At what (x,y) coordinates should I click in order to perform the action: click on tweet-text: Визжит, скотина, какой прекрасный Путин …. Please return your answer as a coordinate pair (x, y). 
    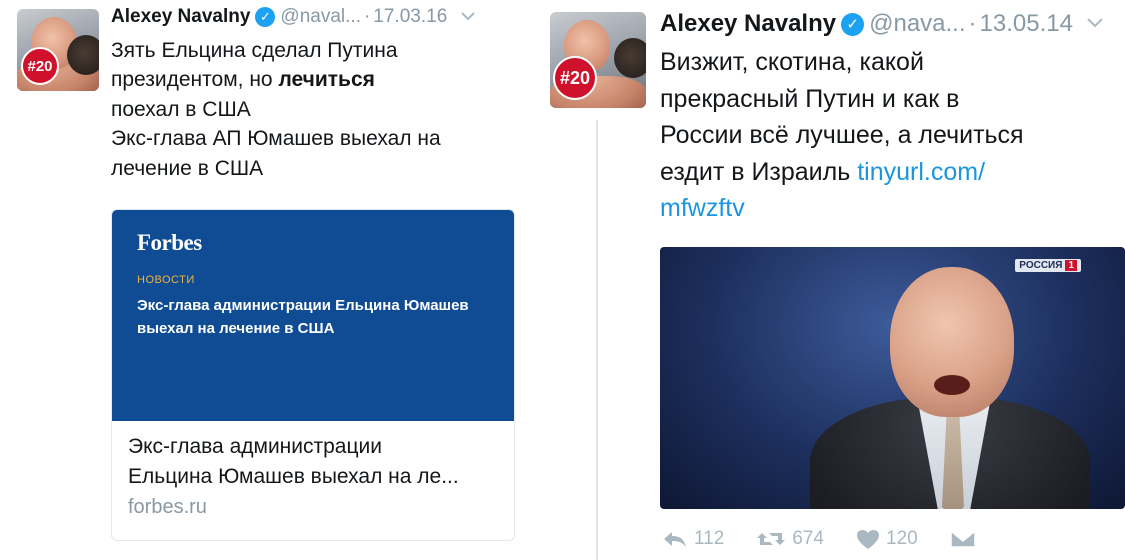
    Looking at the image, I should click on (890, 135).